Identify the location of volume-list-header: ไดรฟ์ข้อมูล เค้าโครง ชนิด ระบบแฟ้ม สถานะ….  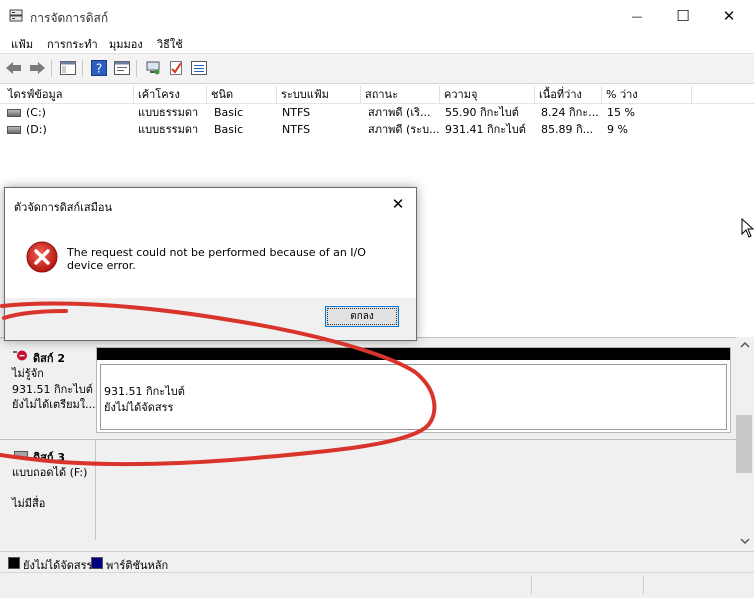
(377, 95).